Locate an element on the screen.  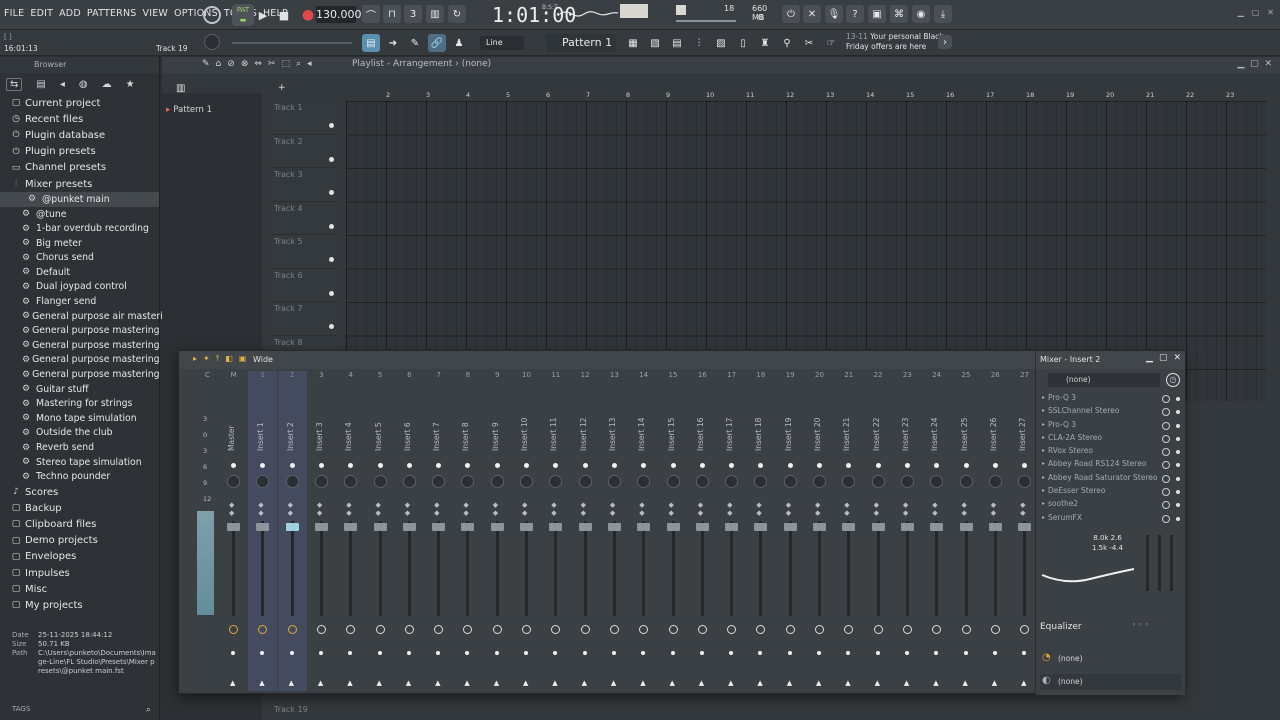
preset-item: ⚙ General purpose mastering 4 is located at coordinates (84, 360).